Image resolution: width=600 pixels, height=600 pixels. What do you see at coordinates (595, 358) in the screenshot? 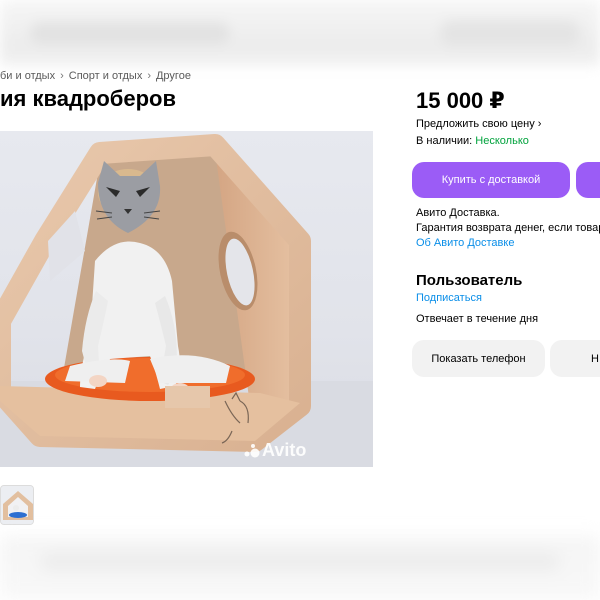
I see `message-button-label: Н` at bounding box center [595, 358].